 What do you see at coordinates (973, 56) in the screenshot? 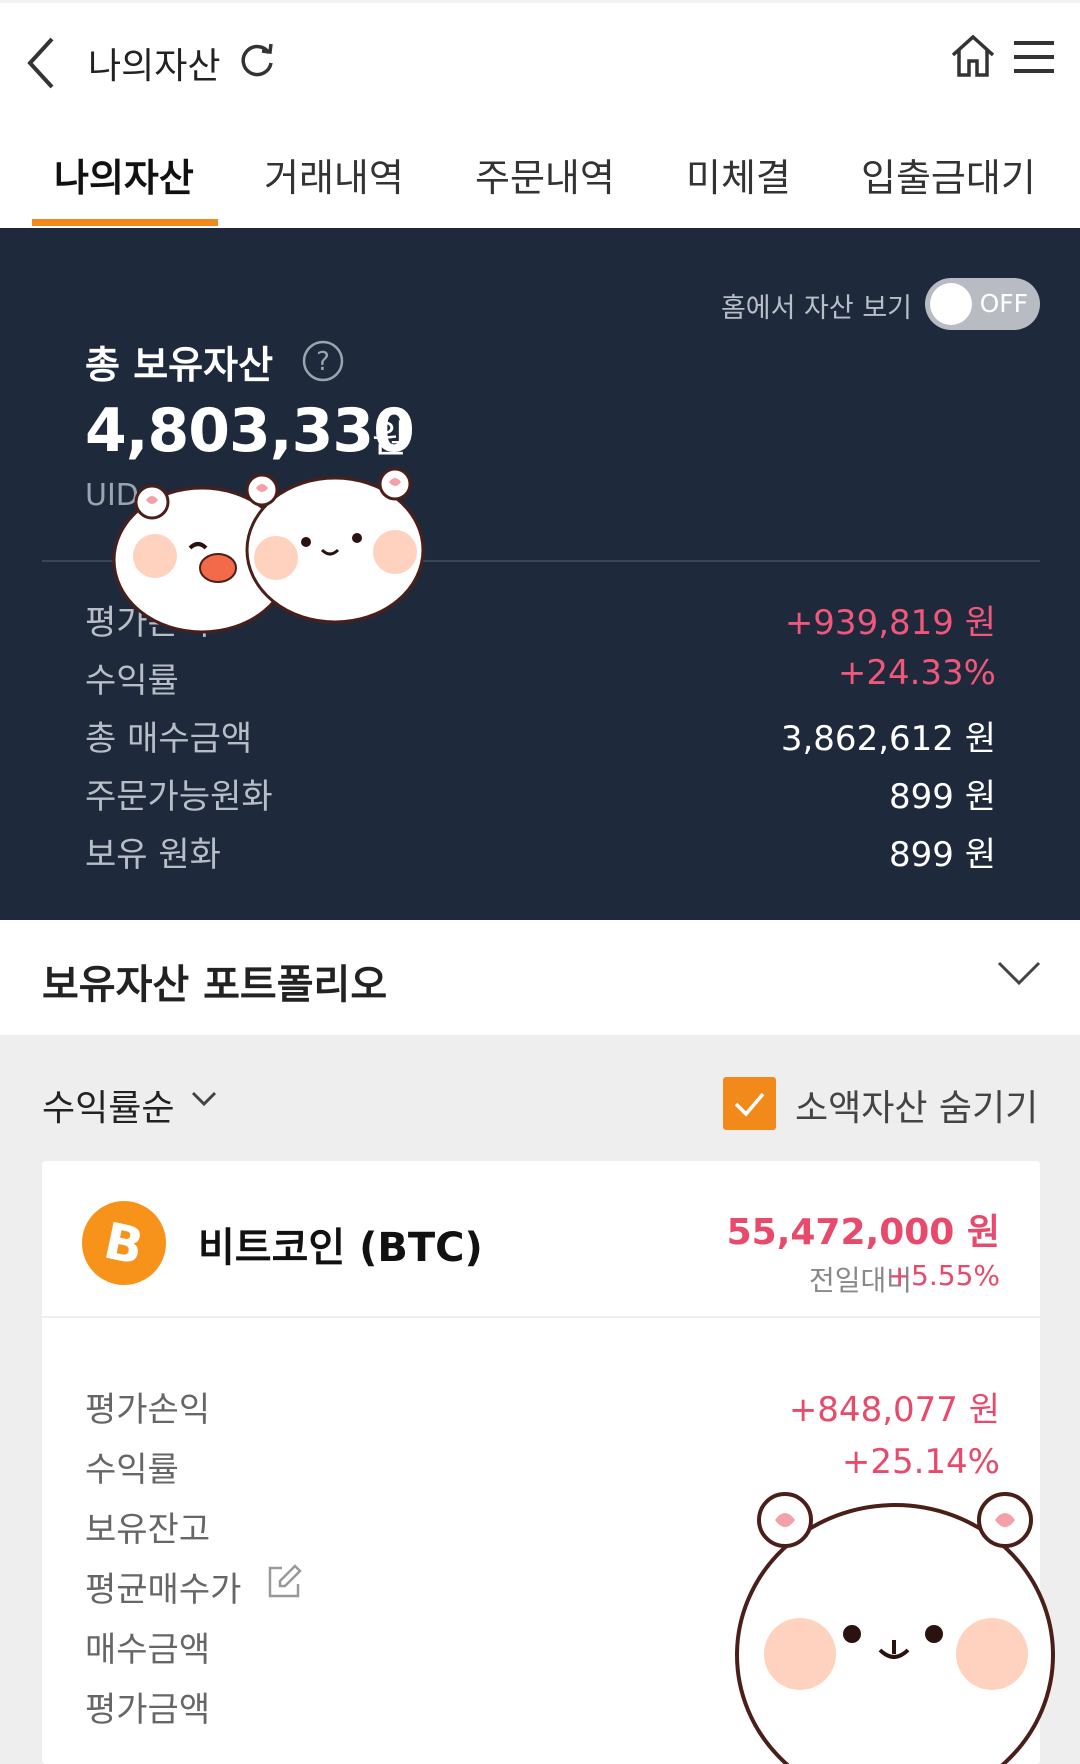
I see `home-icon` at bounding box center [973, 56].